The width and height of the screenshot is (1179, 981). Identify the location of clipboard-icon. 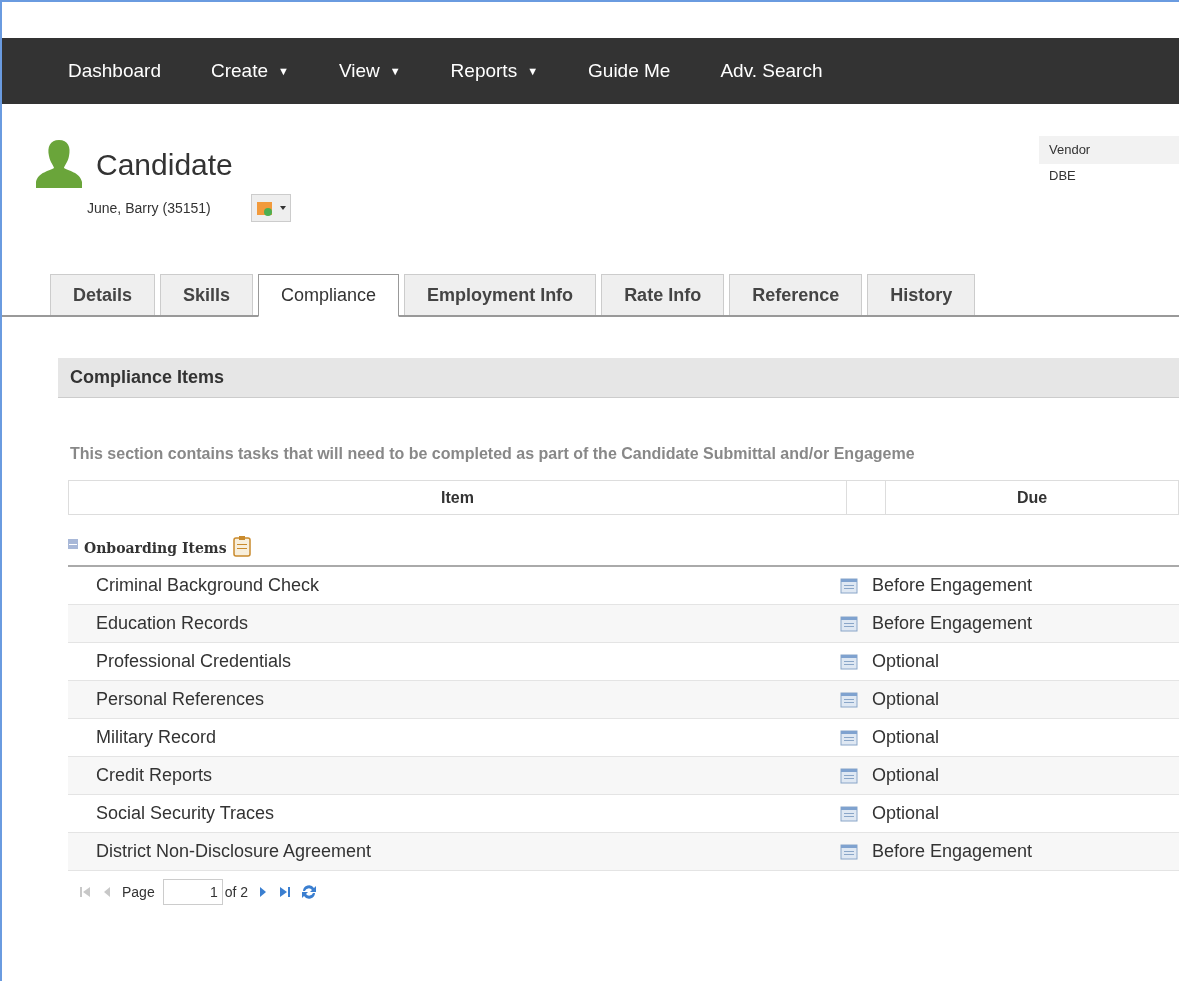
(241, 546).